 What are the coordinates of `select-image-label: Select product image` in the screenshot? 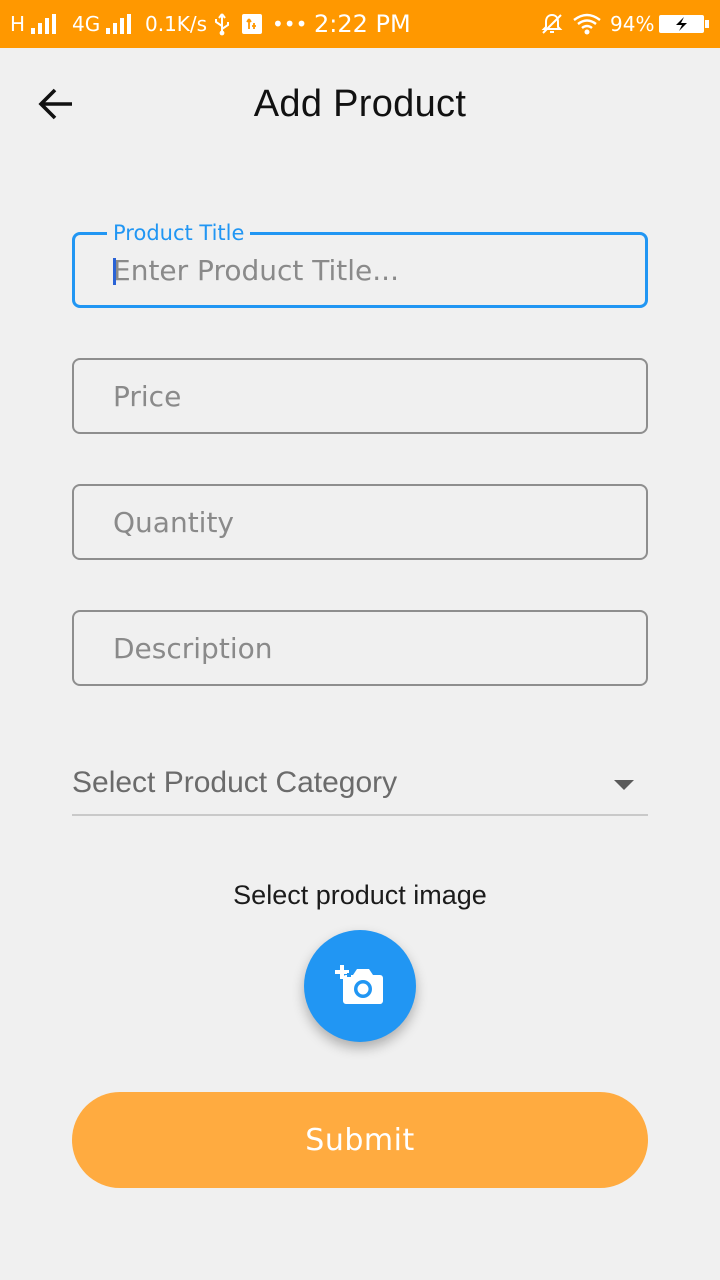 It's located at (360, 895).